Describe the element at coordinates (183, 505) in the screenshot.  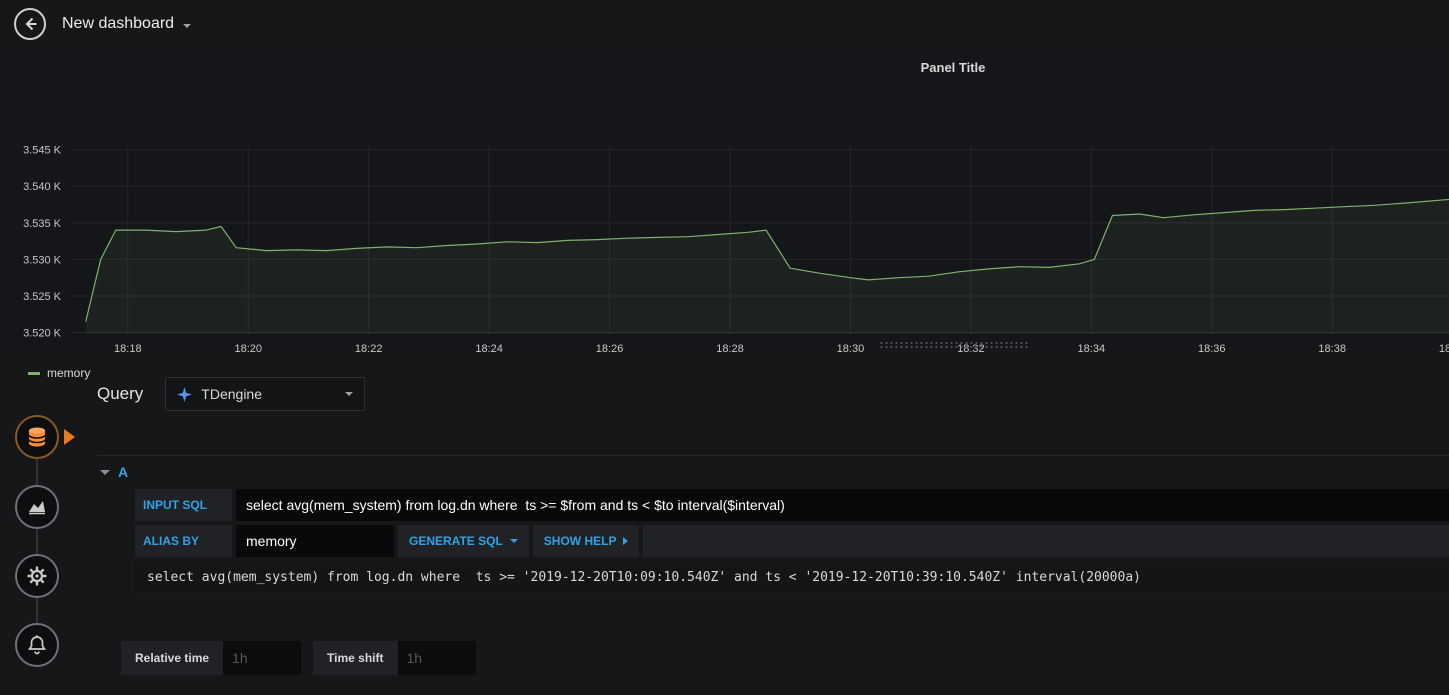
I see `input-sql-label: INPUT SQL` at that location.